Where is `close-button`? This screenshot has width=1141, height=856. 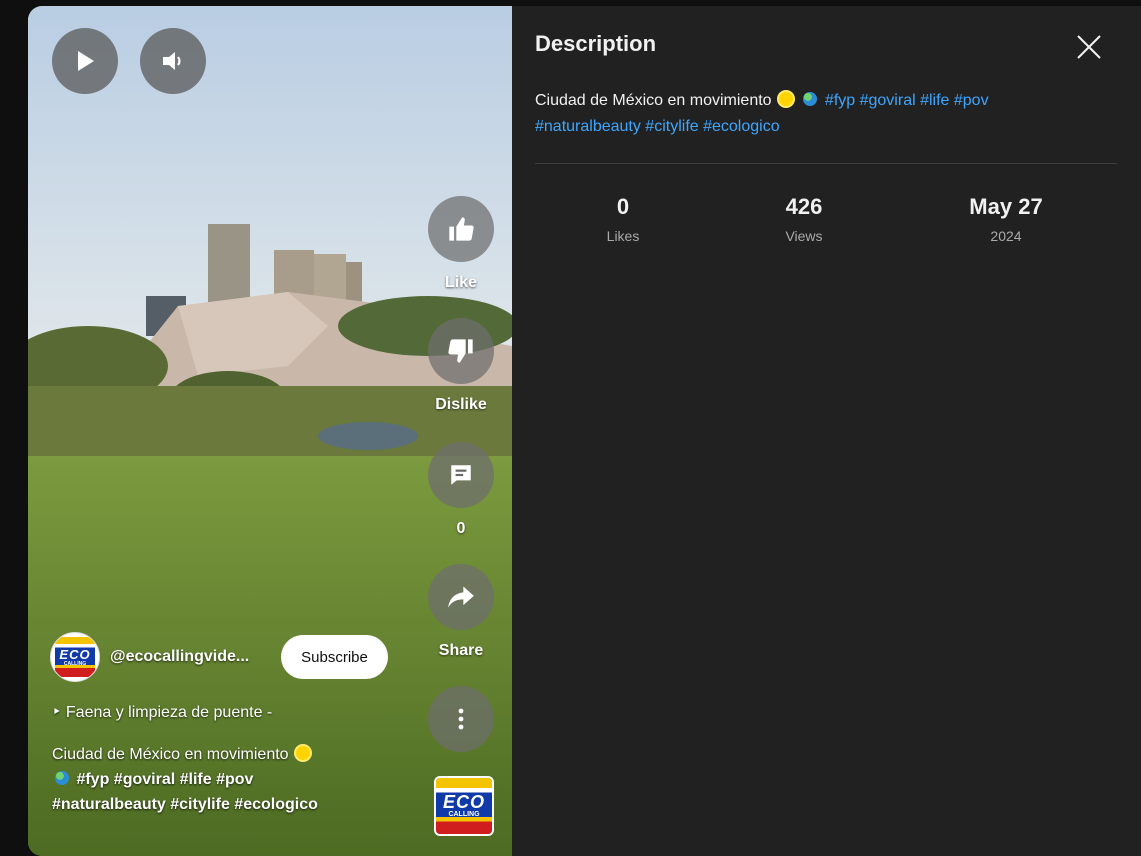 close-button is located at coordinates (1089, 47).